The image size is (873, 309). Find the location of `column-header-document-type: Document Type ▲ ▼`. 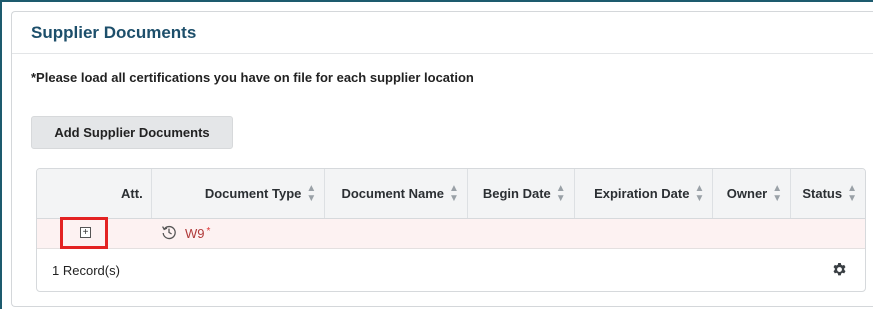

column-header-document-type: Document Type ▲ ▼ is located at coordinates (239, 193).